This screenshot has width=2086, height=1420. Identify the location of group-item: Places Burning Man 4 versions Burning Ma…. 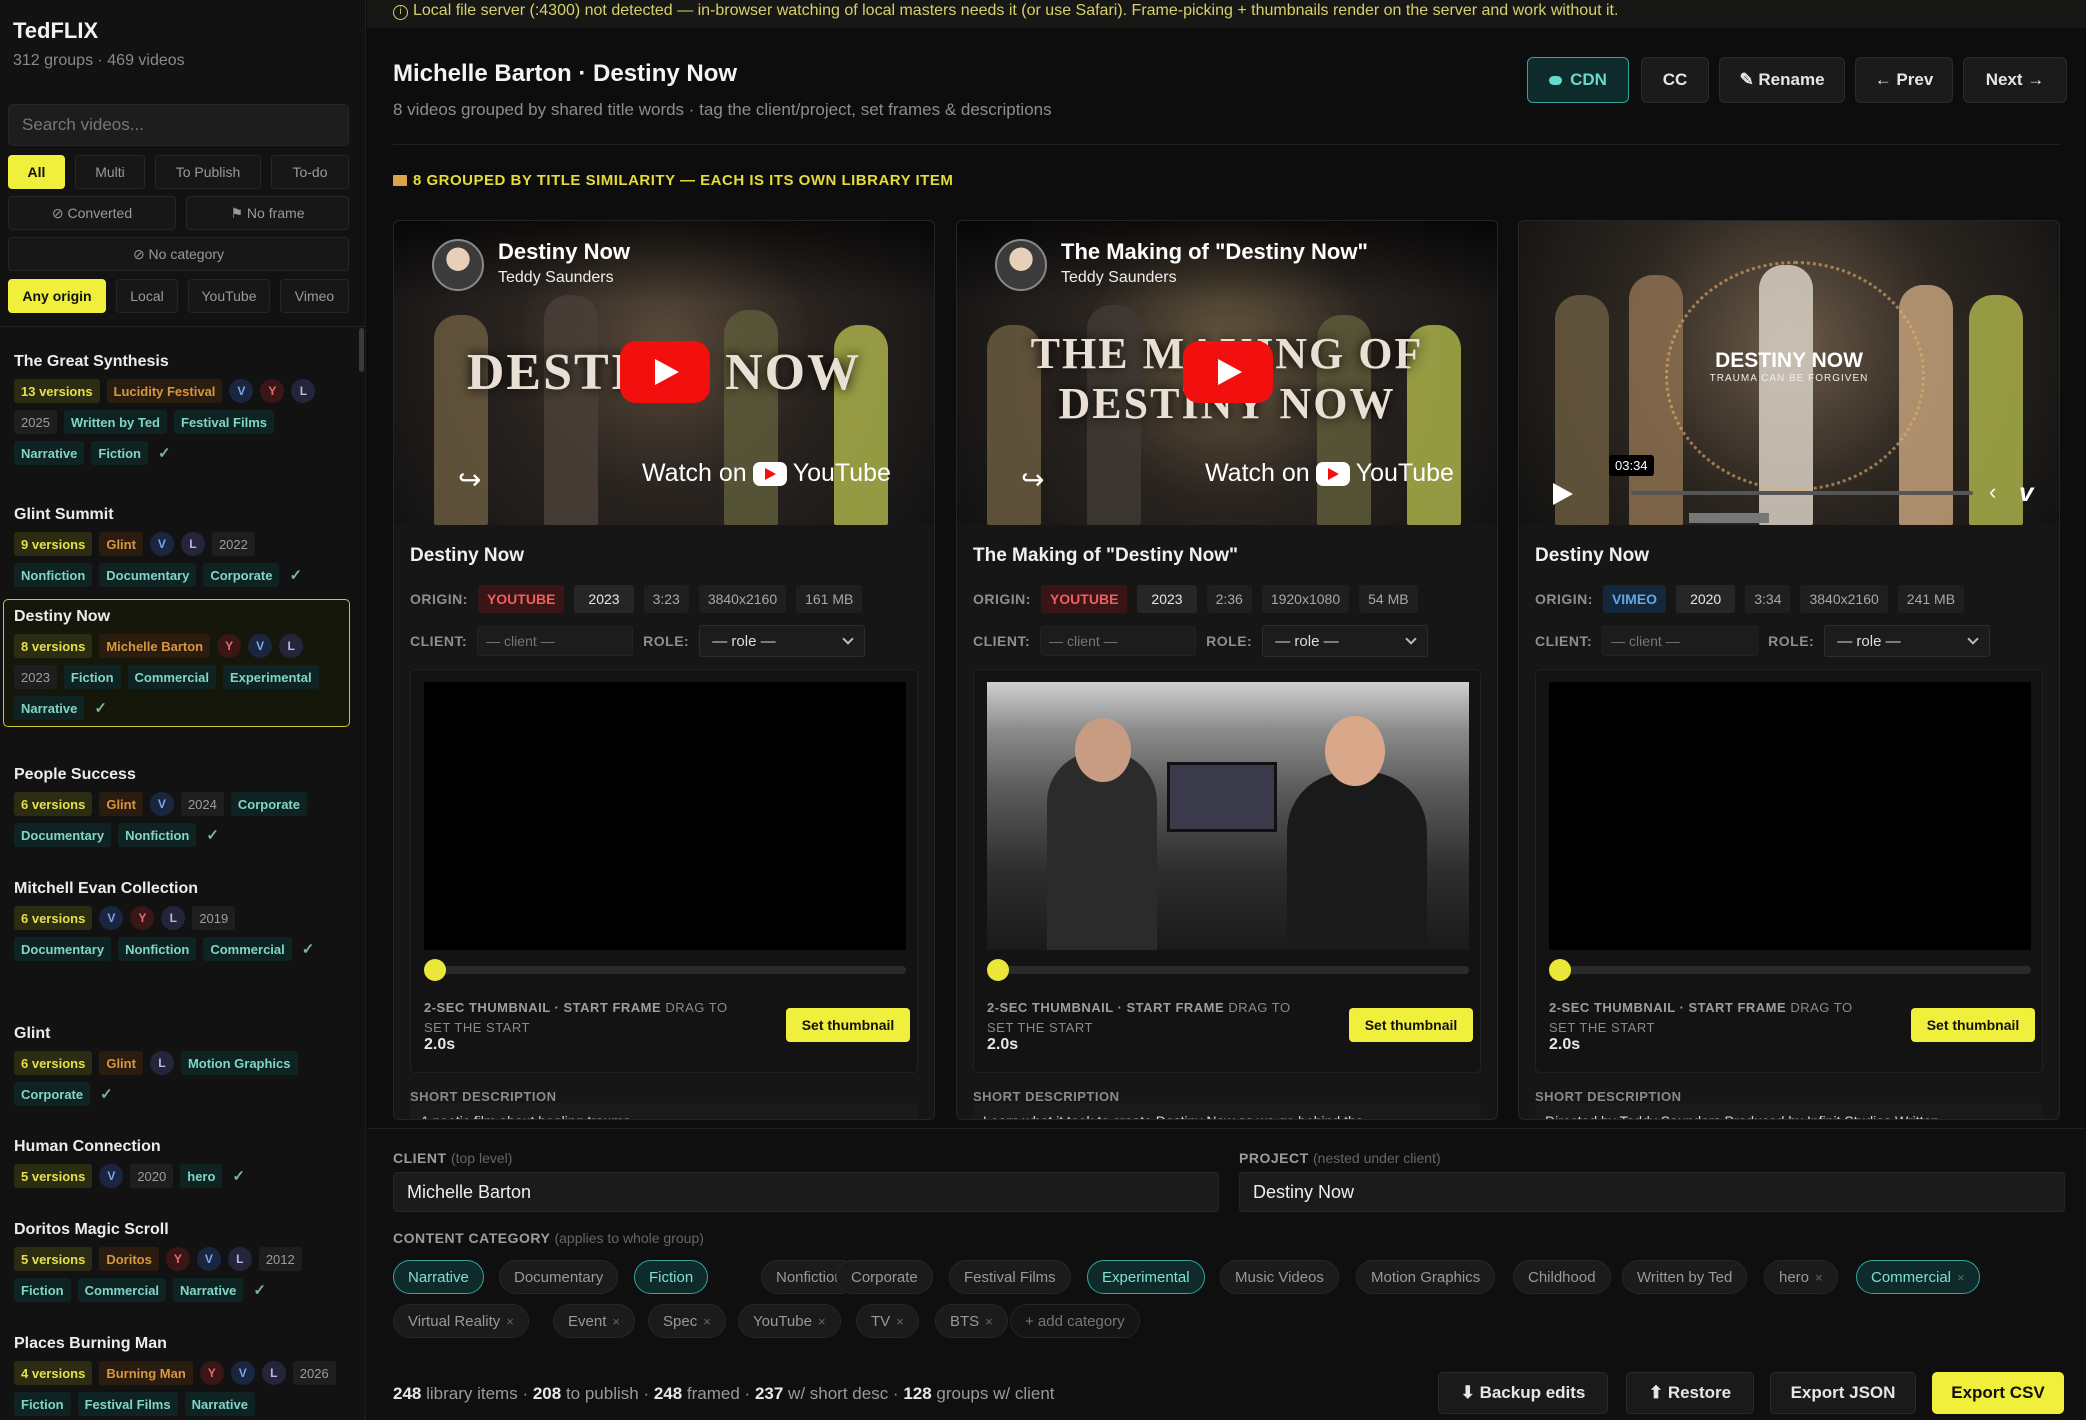
(176, 1373).